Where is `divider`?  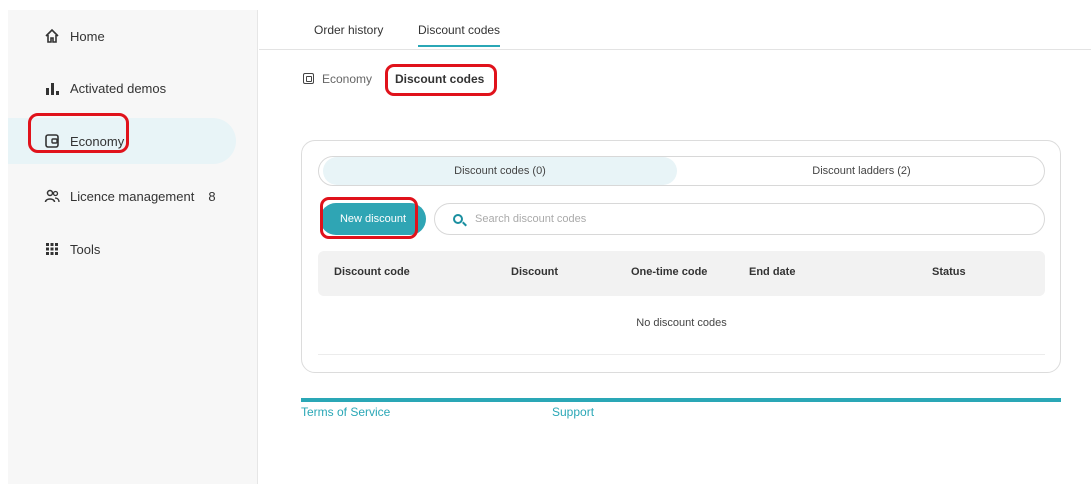
divider is located at coordinates (681, 354).